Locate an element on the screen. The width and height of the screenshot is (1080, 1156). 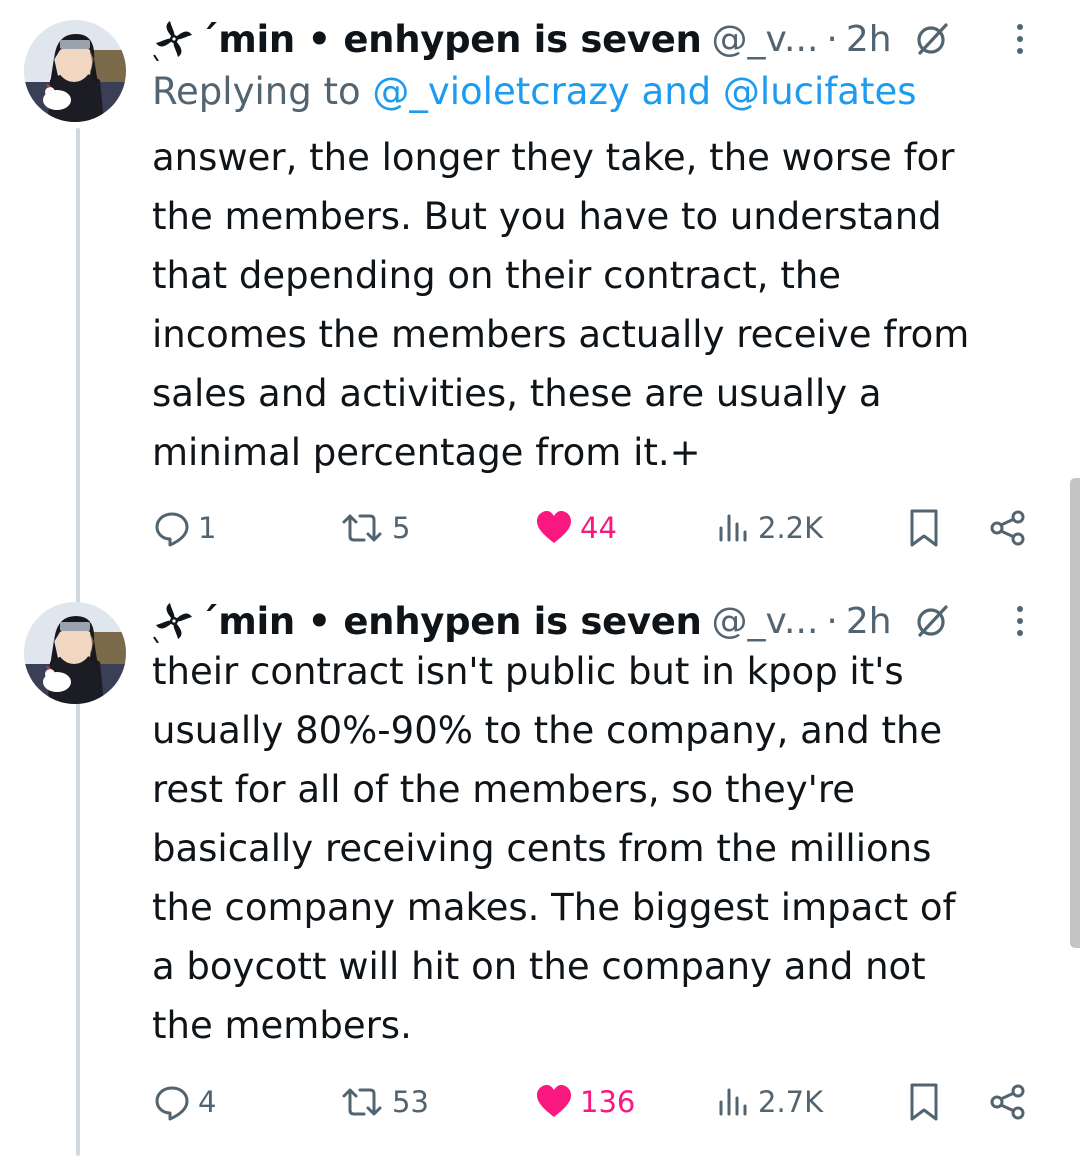
repost-count: 5 is located at coordinates (401, 528).